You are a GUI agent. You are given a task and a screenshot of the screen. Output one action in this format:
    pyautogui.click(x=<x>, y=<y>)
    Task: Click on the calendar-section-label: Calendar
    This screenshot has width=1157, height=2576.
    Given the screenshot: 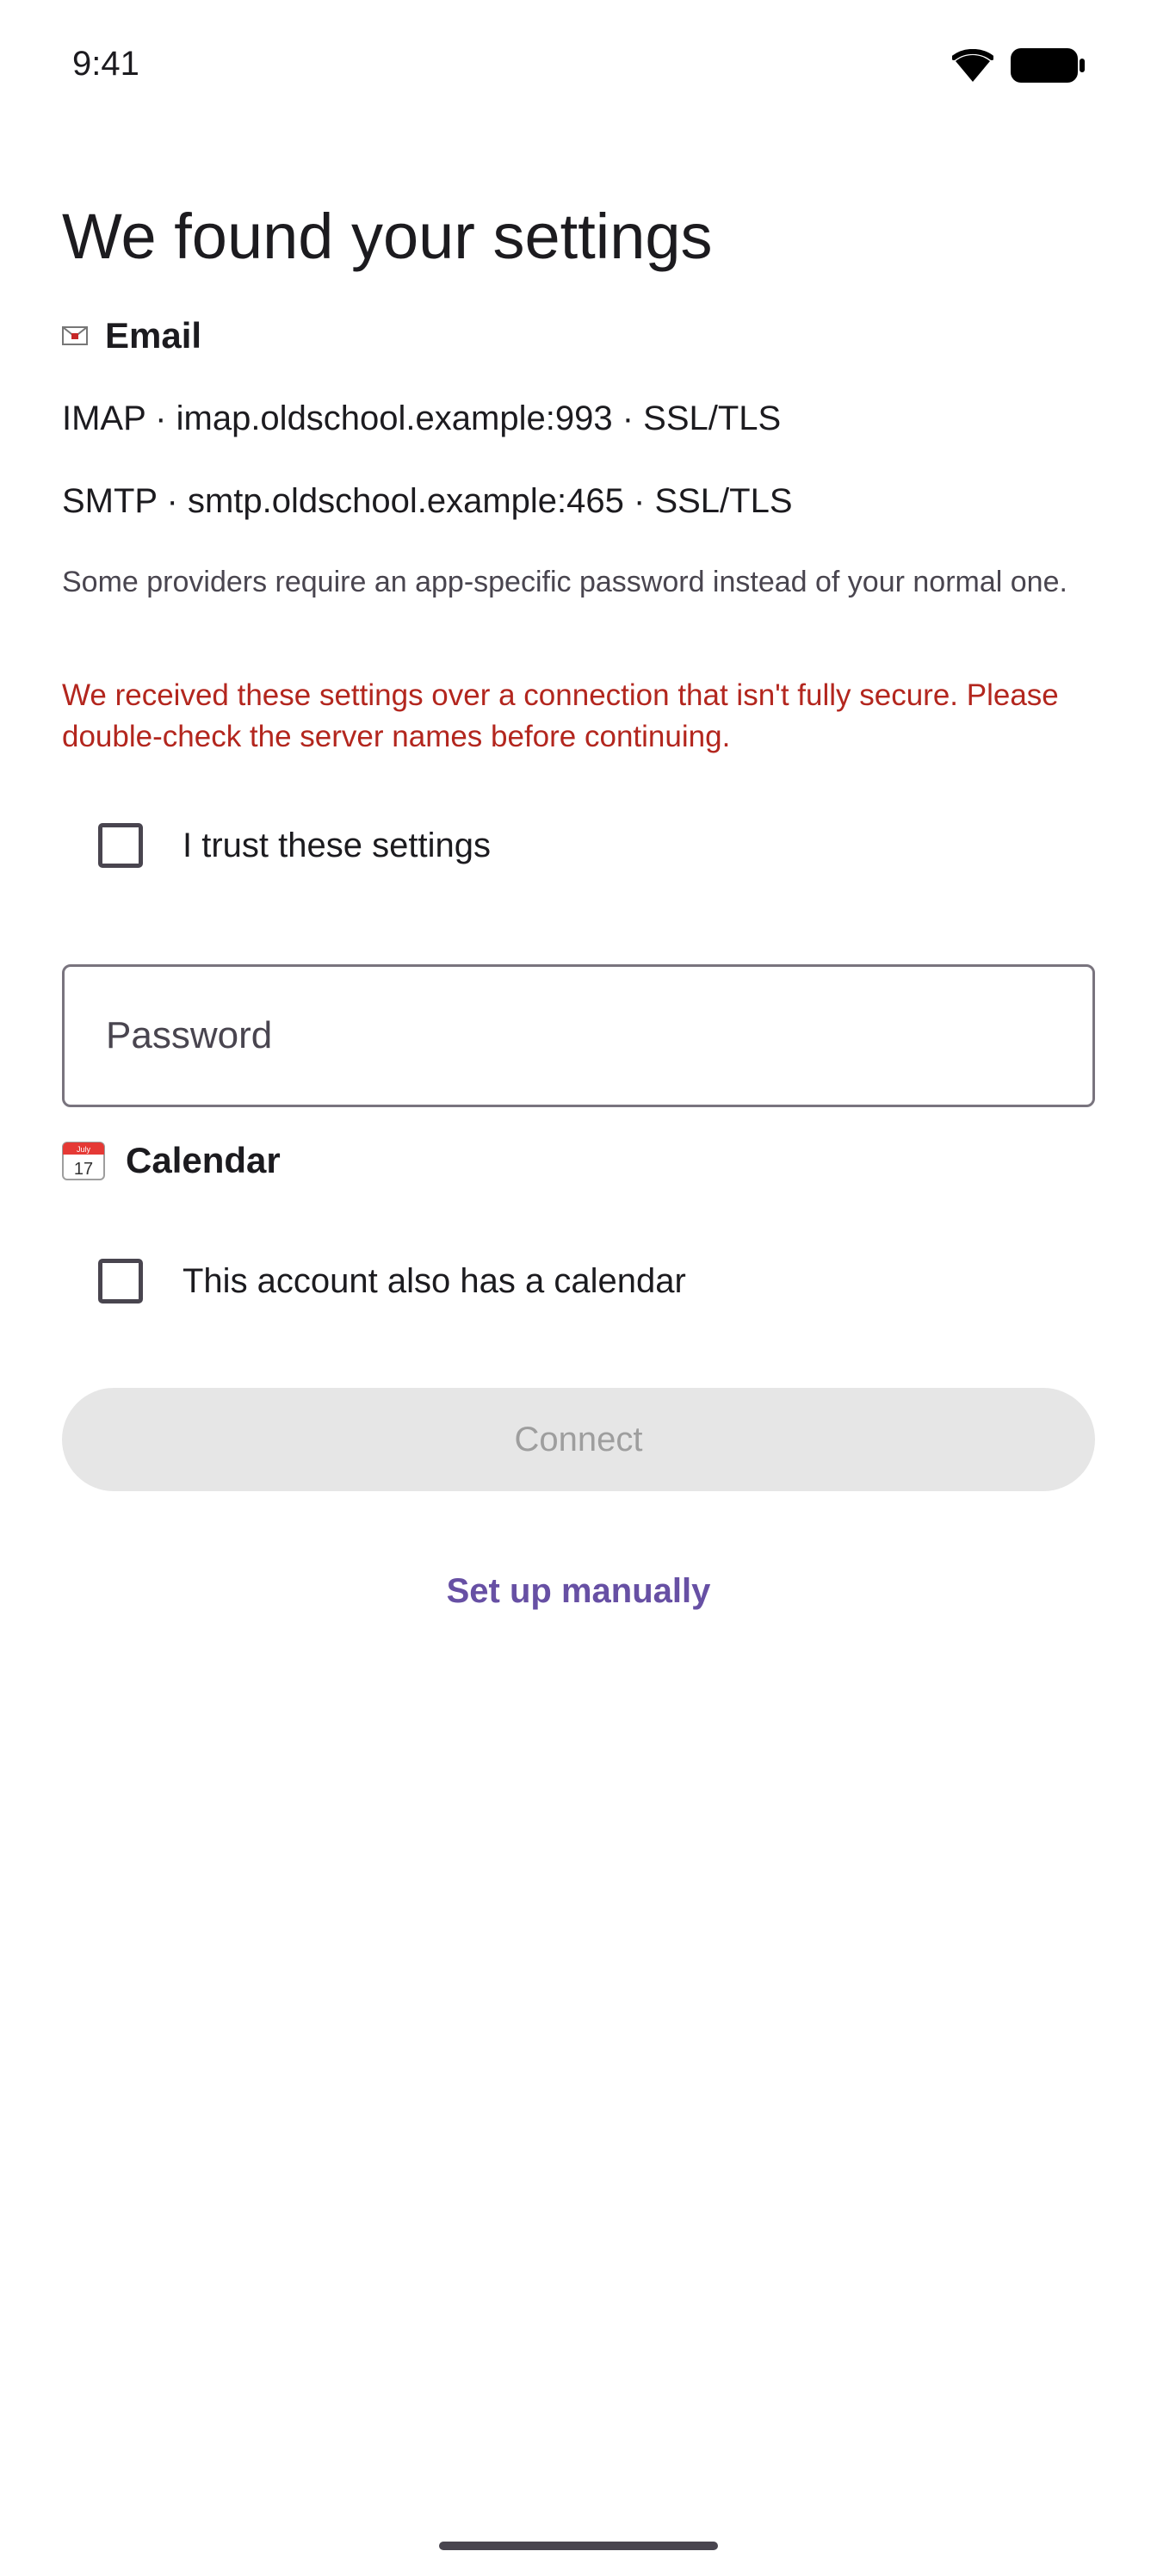 What is the action you would take?
    pyautogui.click(x=203, y=1160)
    